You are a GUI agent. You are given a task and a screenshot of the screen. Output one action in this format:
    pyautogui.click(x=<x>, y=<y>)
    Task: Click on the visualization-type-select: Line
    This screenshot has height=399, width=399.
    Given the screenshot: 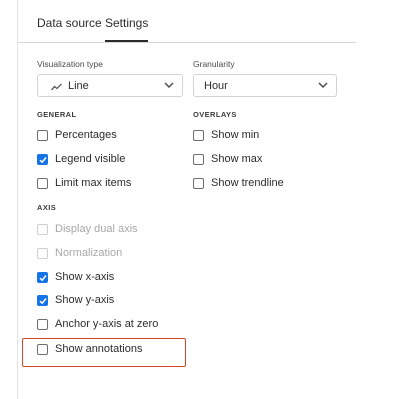 What is the action you would take?
    pyautogui.click(x=110, y=85)
    